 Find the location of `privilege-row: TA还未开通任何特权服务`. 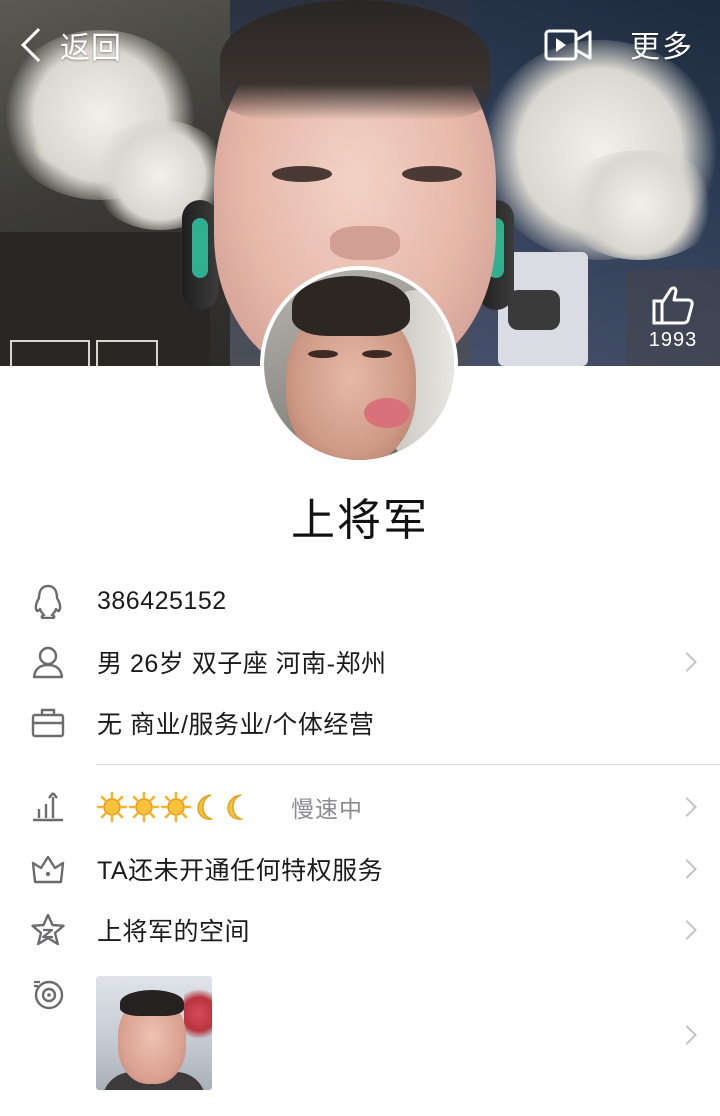

privilege-row: TA还未开通任何特权服务 is located at coordinates (360, 869).